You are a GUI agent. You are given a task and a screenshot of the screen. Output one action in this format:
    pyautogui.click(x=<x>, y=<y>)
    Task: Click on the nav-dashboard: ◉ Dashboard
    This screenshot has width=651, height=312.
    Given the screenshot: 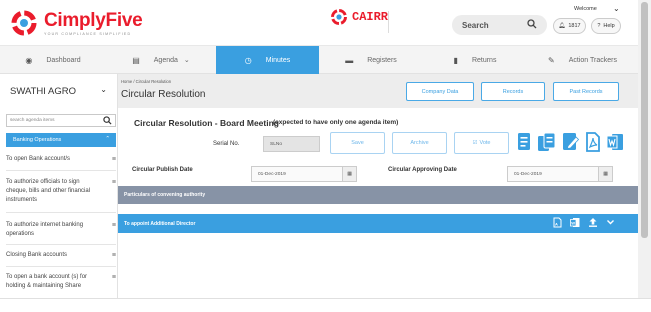 What is the action you would take?
    pyautogui.click(x=53, y=60)
    